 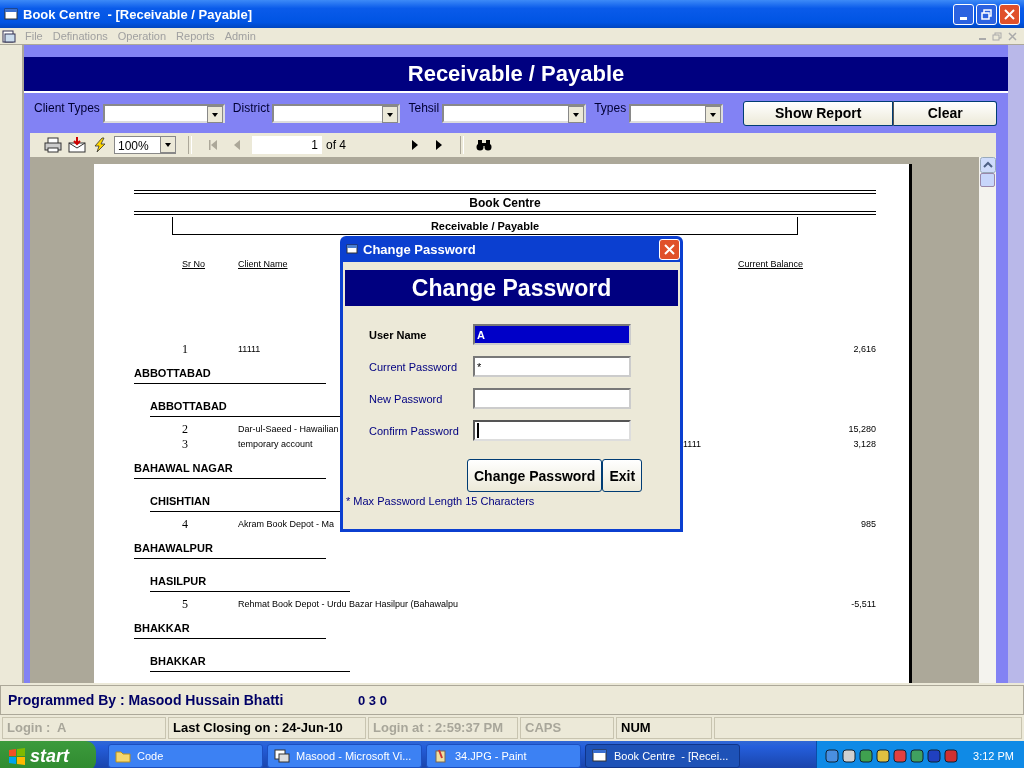 I want to click on windows-logo-icon, so click(x=17, y=756).